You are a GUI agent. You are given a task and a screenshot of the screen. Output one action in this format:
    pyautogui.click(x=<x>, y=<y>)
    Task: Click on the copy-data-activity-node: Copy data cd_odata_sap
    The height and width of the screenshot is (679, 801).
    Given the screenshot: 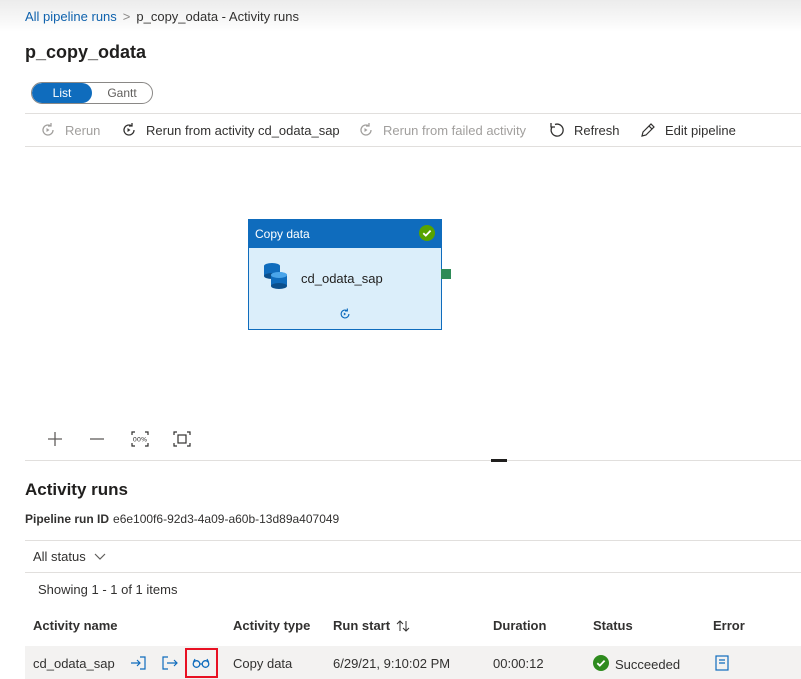 What is the action you would take?
    pyautogui.click(x=345, y=274)
    